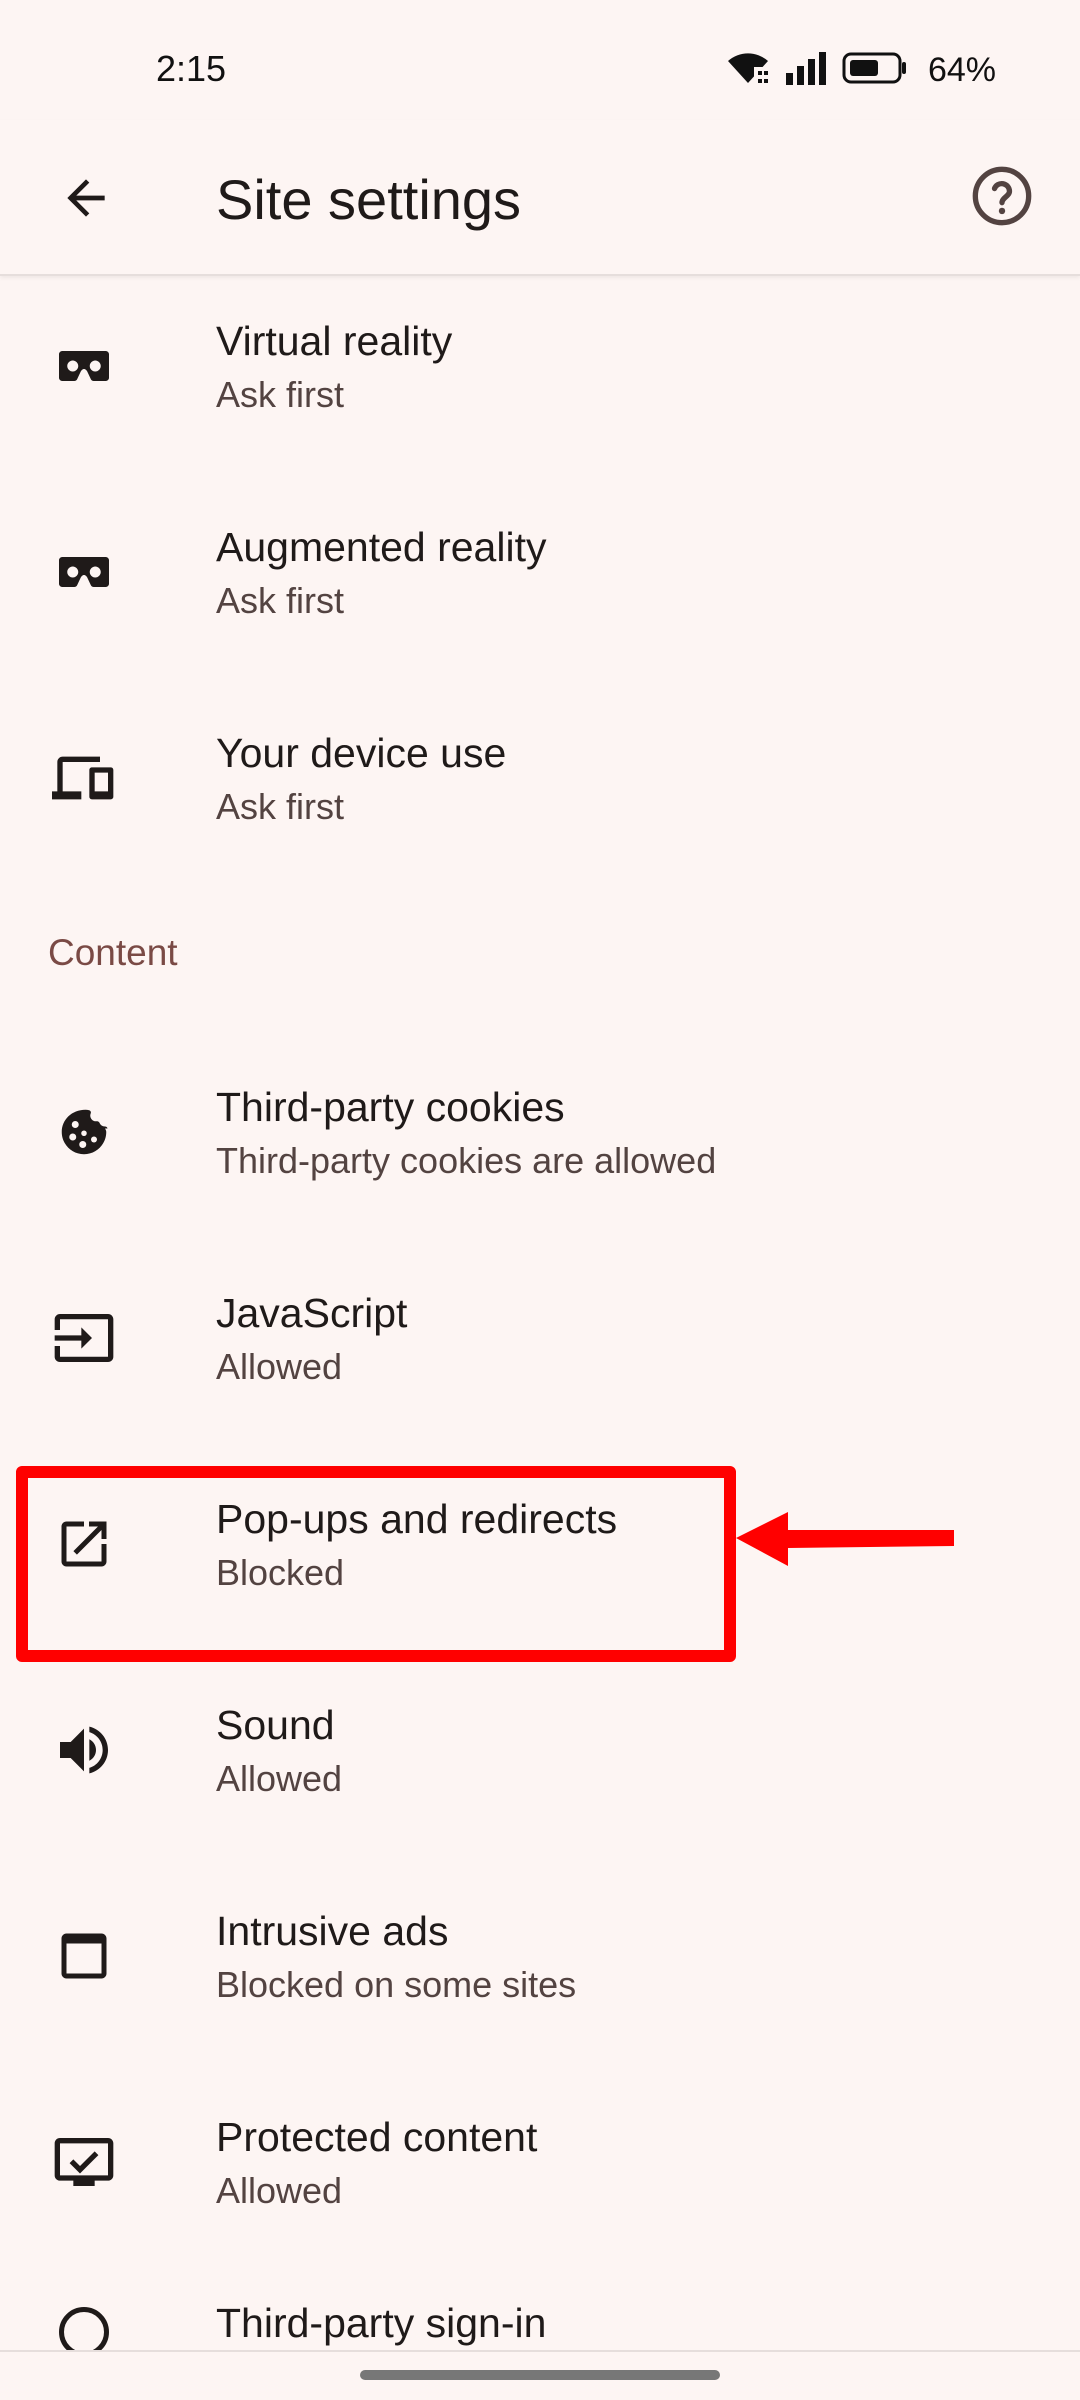 The width and height of the screenshot is (1080, 2400). I want to click on app-bar: Site settings, so click(540, 198).